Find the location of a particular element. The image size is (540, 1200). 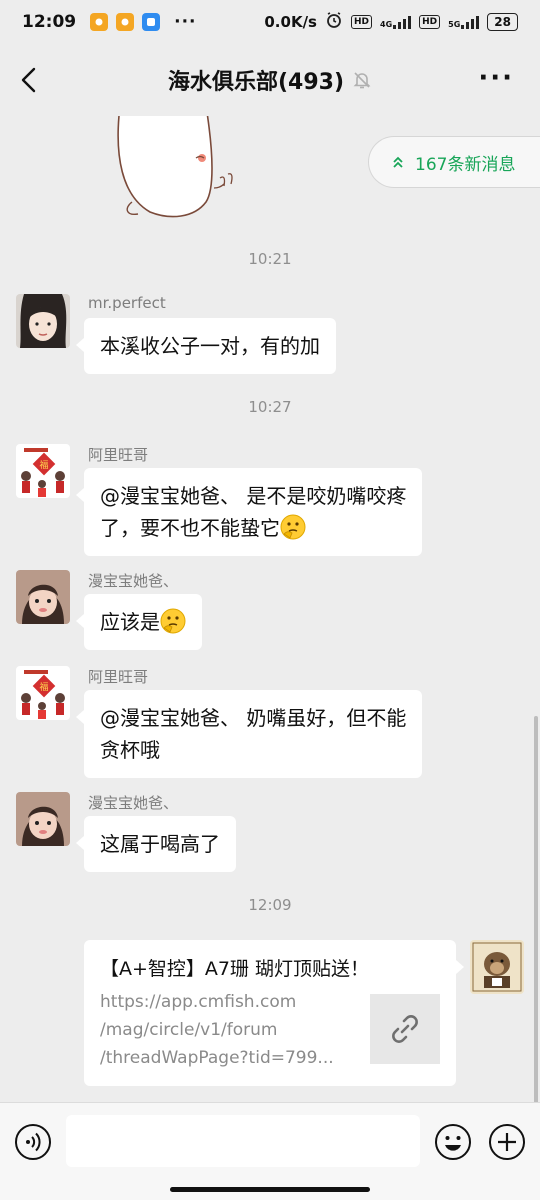

new-messages-button: 167条新消息 is located at coordinates (454, 162).